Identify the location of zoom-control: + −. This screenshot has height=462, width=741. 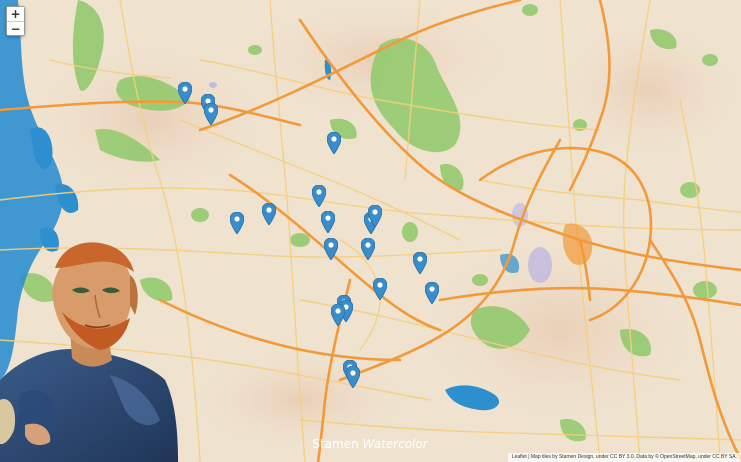
(15, 21).